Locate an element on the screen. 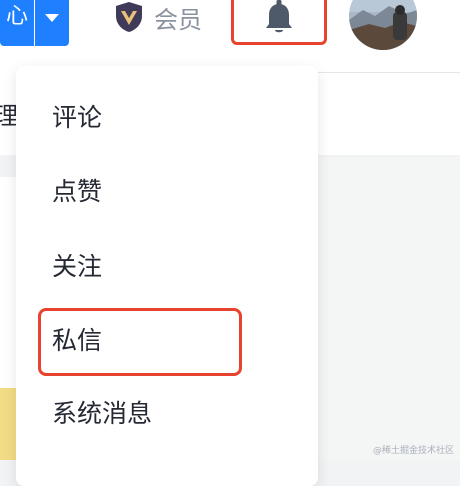  bell-icon is located at coordinates (279, 20).